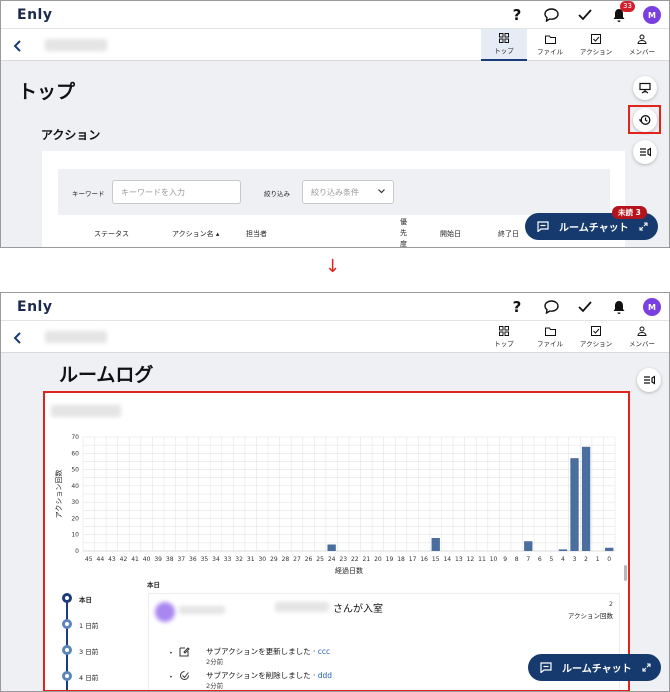 Image resolution: width=670 pixels, height=692 pixels. I want to click on column-assignee: 担当者, so click(256, 234).